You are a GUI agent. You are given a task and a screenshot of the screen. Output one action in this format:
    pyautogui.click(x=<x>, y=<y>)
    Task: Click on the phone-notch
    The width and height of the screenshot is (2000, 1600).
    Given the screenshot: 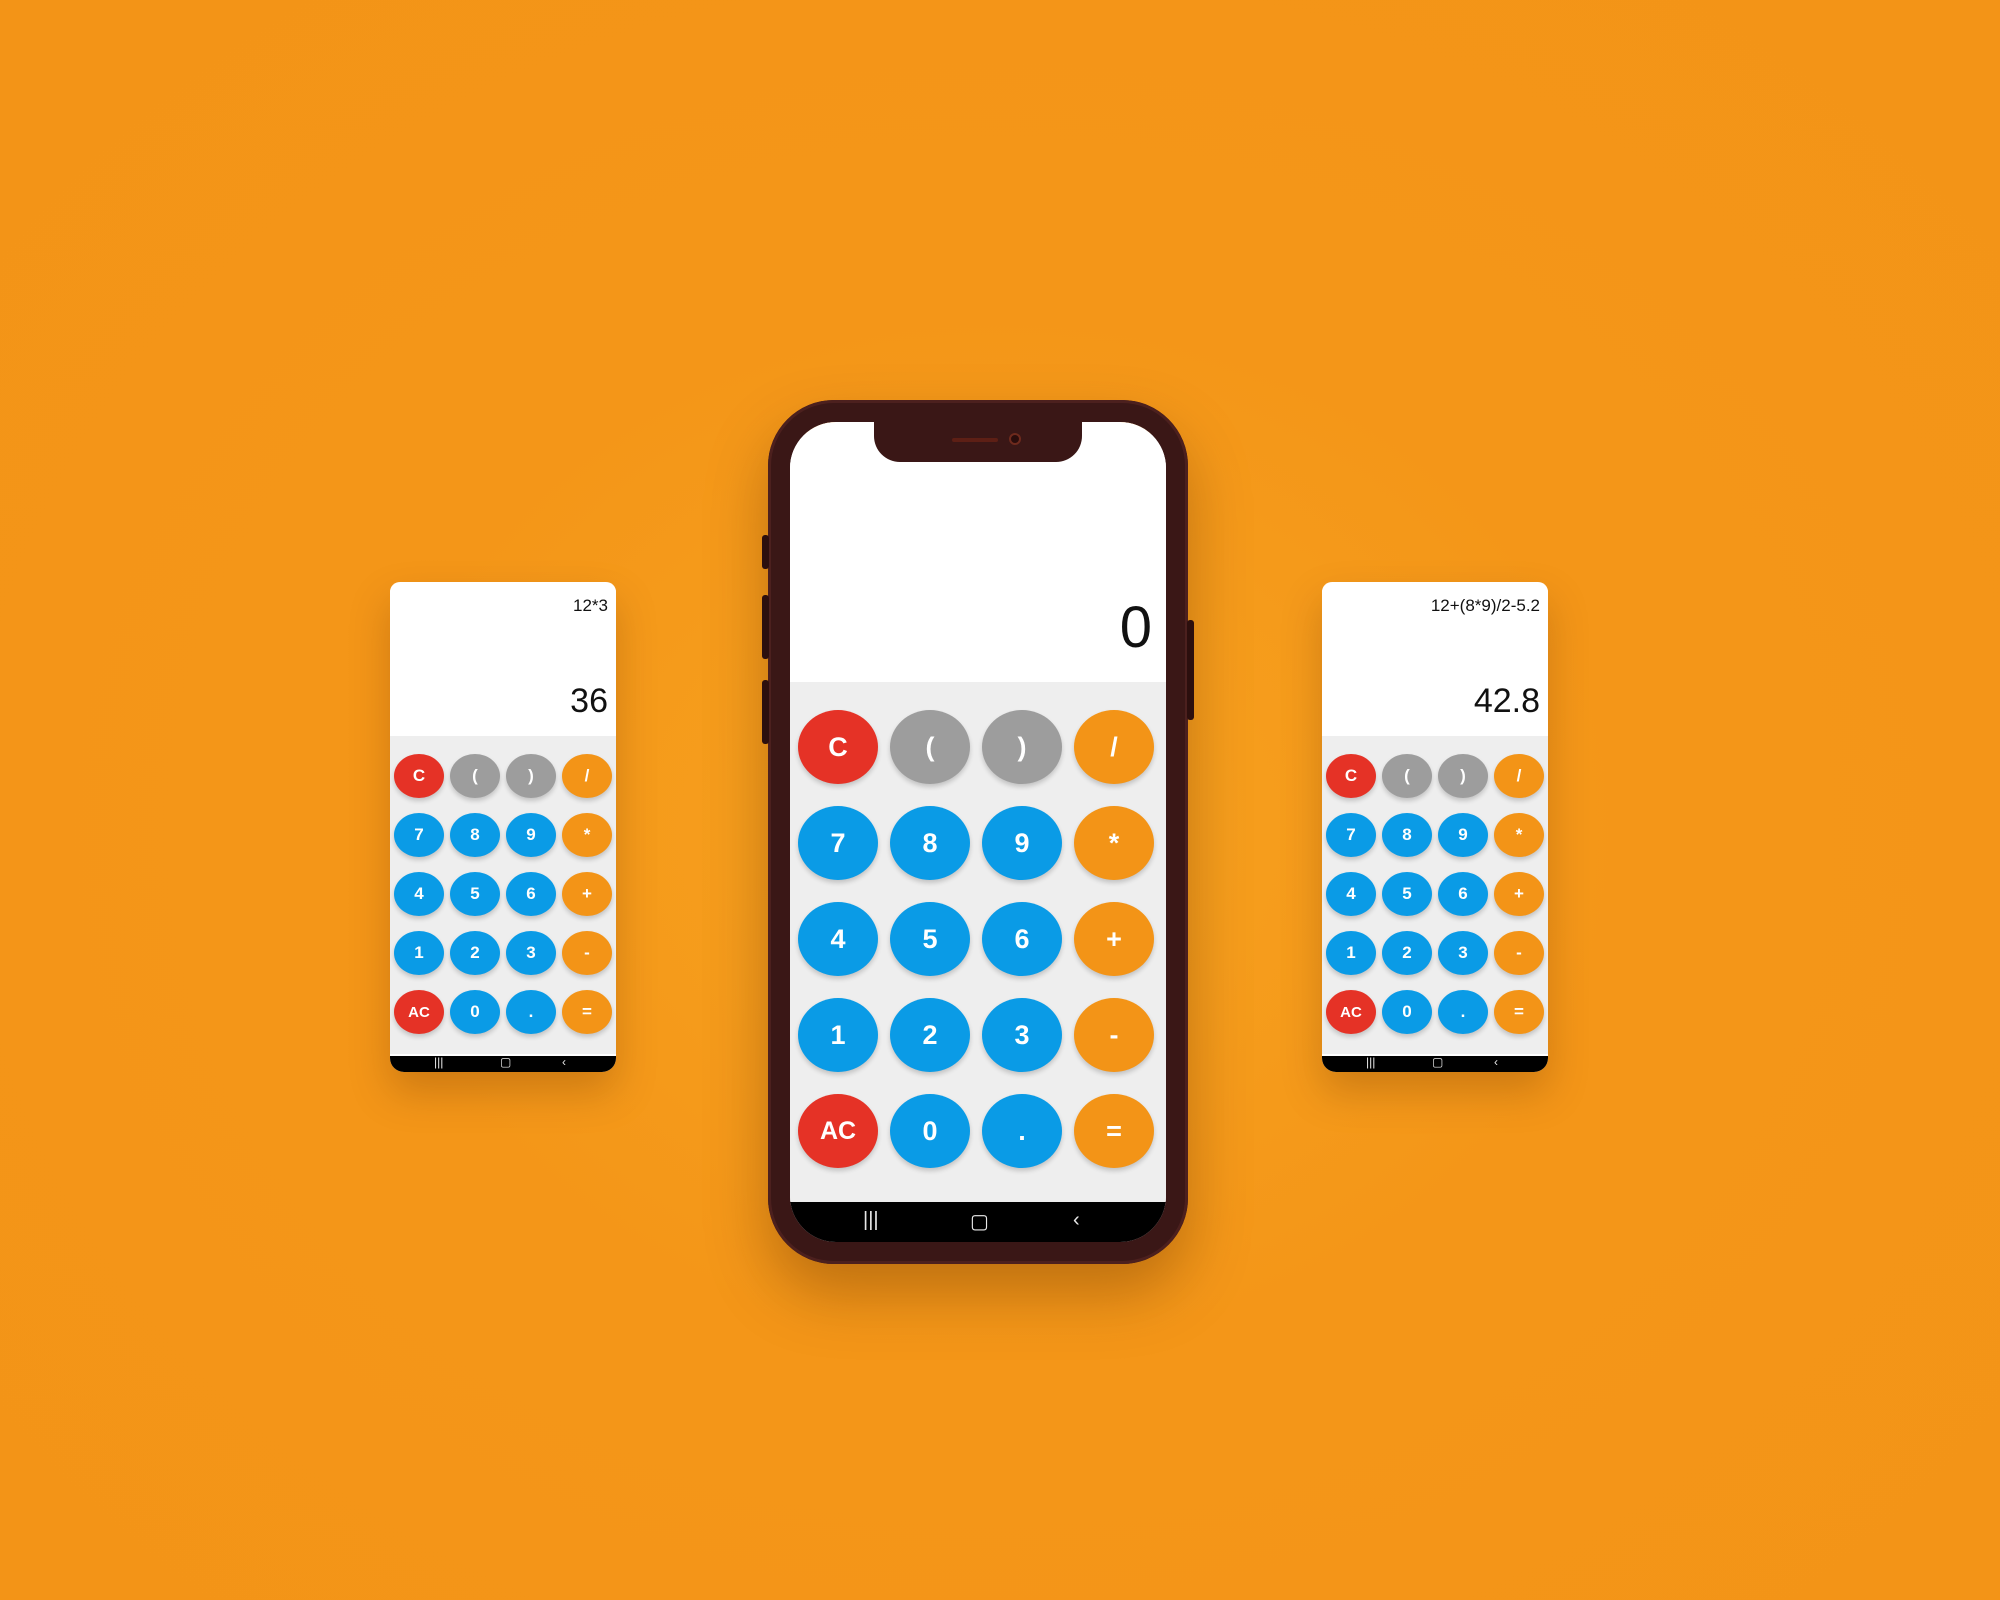 What is the action you would take?
    pyautogui.click(x=978, y=442)
    